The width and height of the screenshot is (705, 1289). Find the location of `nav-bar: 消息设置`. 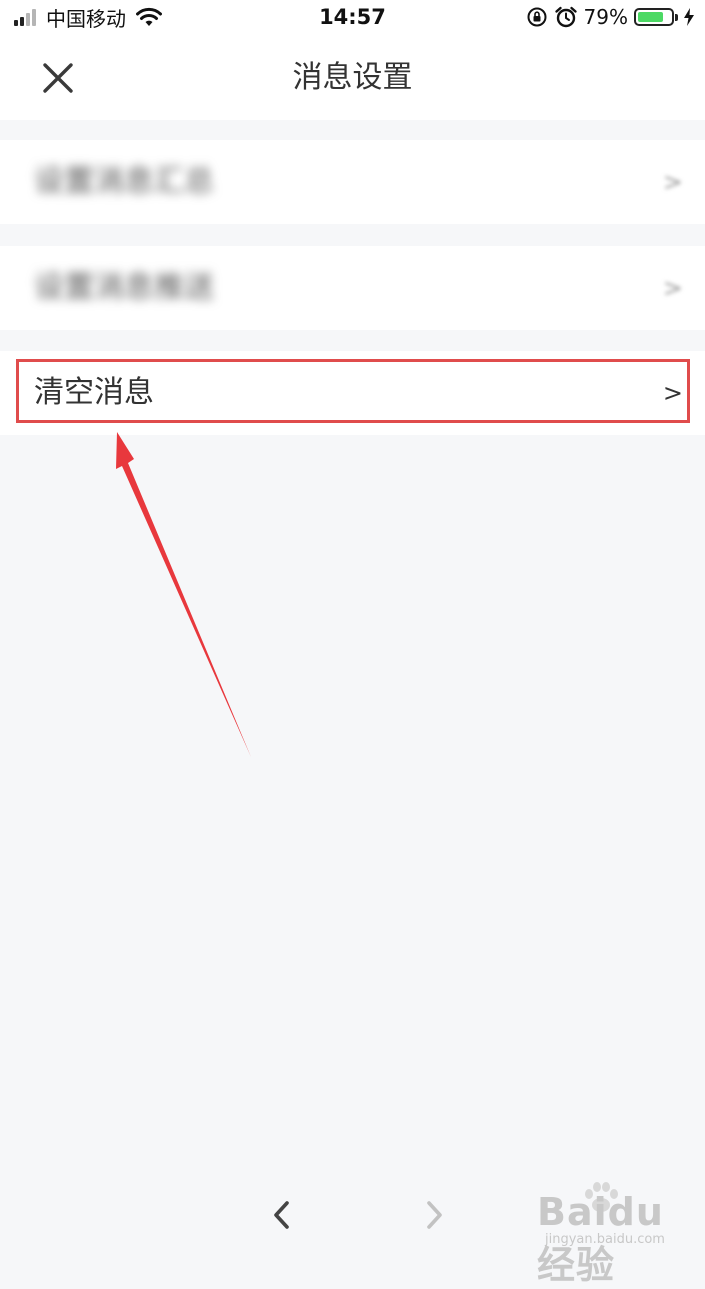

nav-bar: 消息设置 is located at coordinates (352, 78).